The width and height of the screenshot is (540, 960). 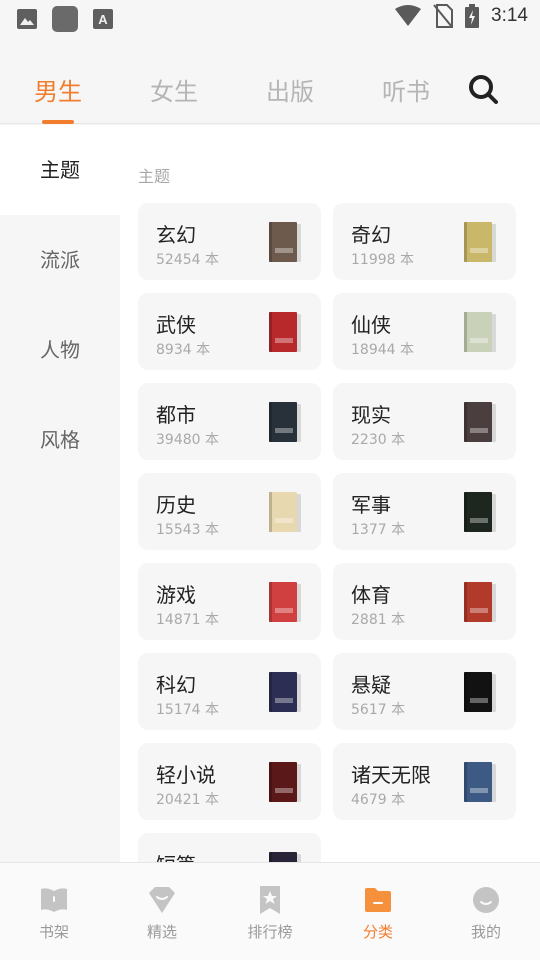 What do you see at coordinates (60, 350) in the screenshot?
I see `side-item-character: 人物` at bounding box center [60, 350].